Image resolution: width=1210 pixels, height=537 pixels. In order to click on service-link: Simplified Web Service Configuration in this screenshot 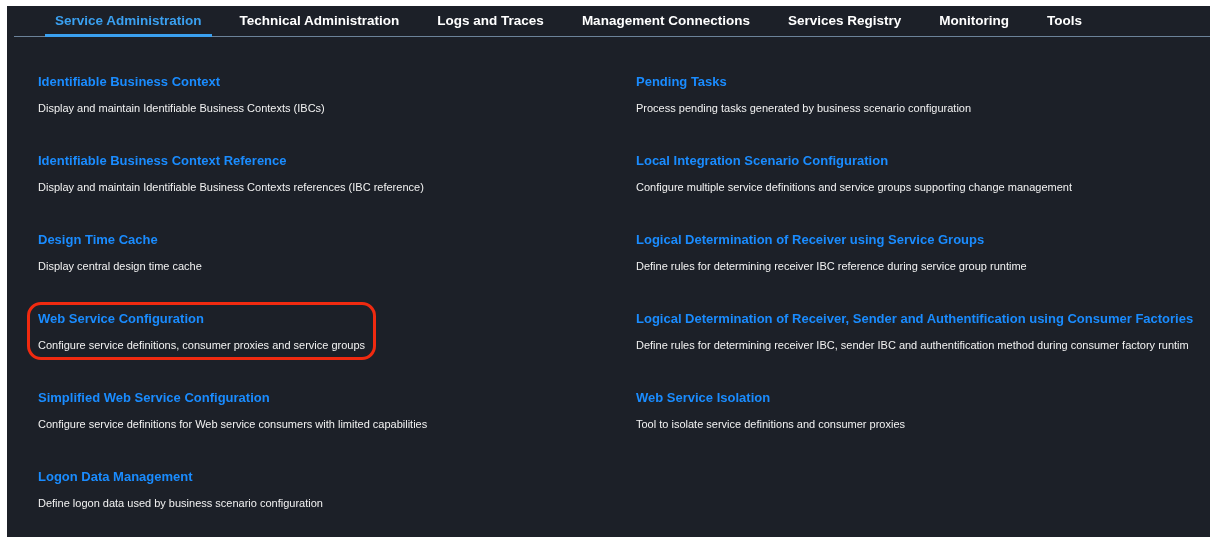, I will do `click(233, 397)`.